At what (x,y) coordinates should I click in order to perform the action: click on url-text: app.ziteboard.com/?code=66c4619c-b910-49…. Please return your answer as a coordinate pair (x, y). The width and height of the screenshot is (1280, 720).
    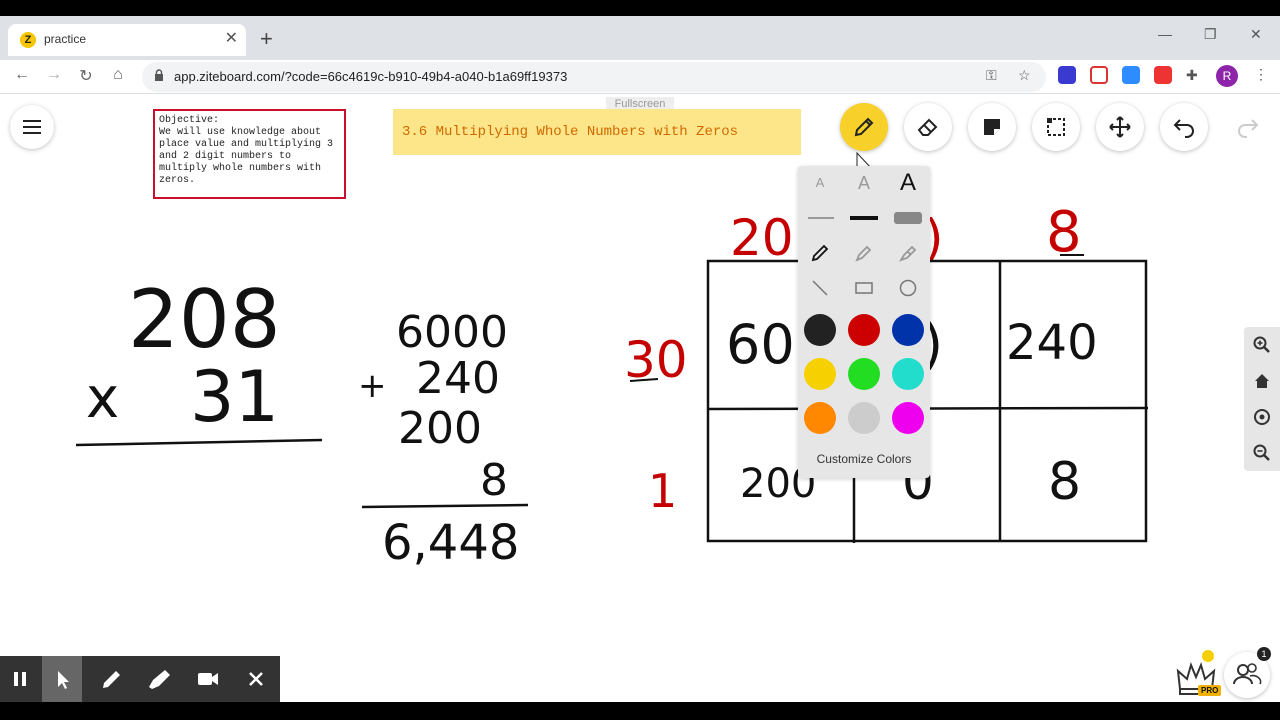
    Looking at the image, I should click on (371, 76).